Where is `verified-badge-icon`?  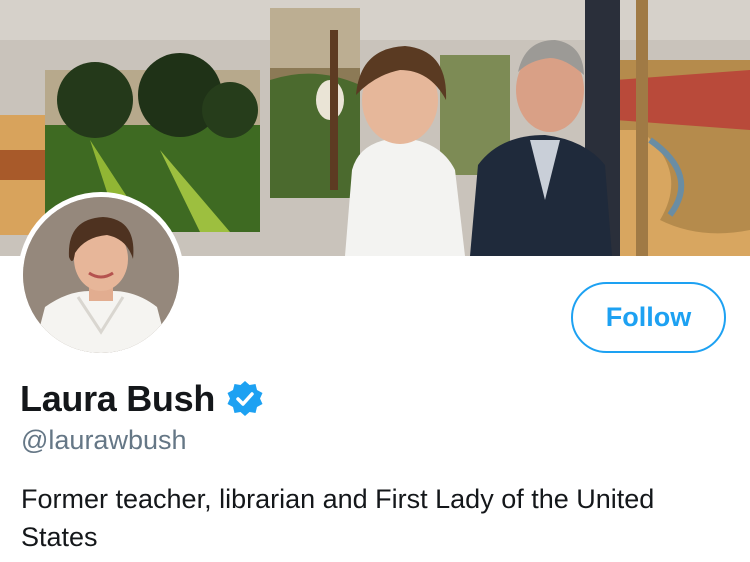 verified-badge-icon is located at coordinates (245, 399).